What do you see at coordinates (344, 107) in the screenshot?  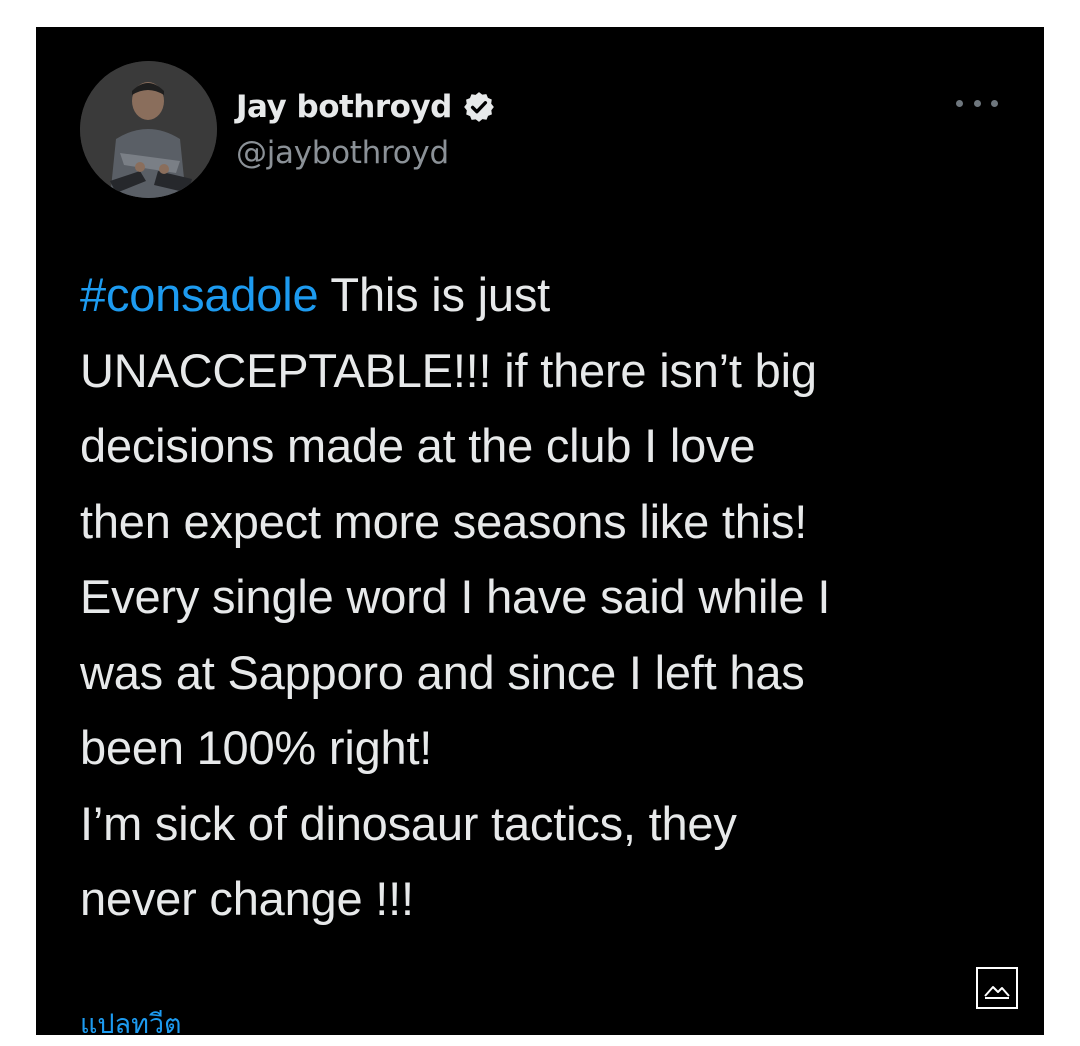 I see `display-name: Jay bothroyd` at bounding box center [344, 107].